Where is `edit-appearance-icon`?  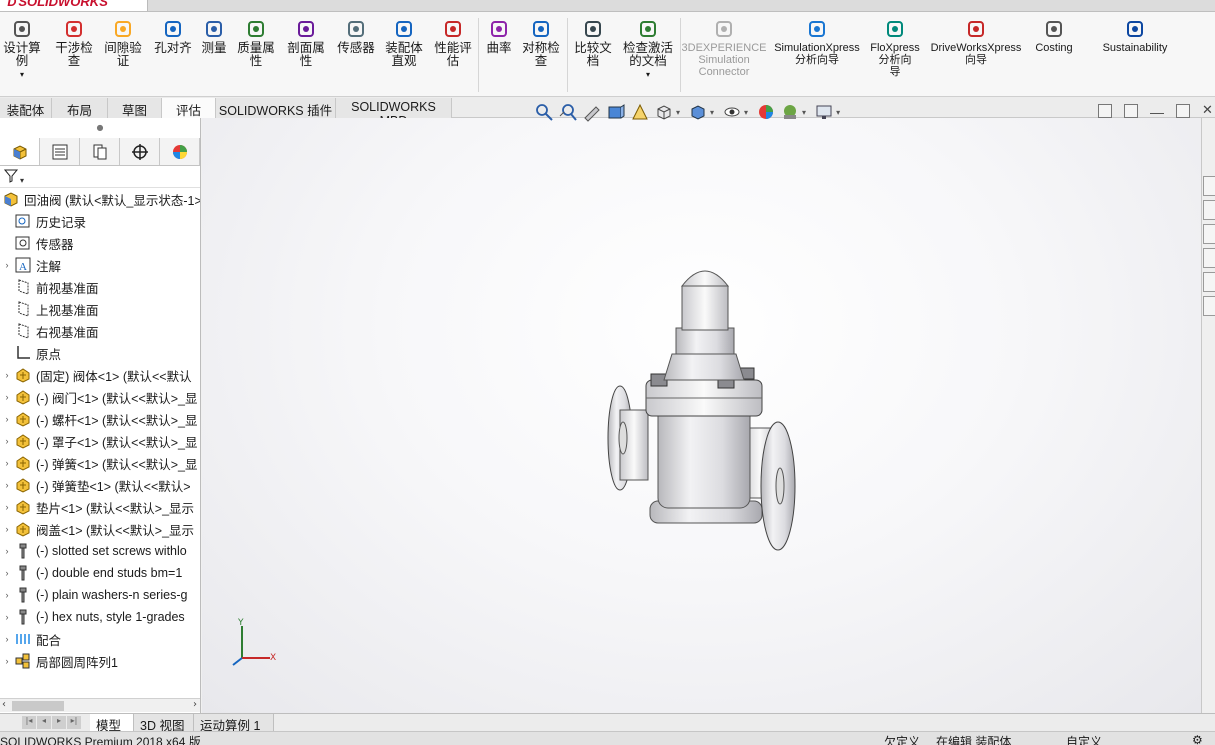
edit-appearance-icon is located at coordinates (766, 112).